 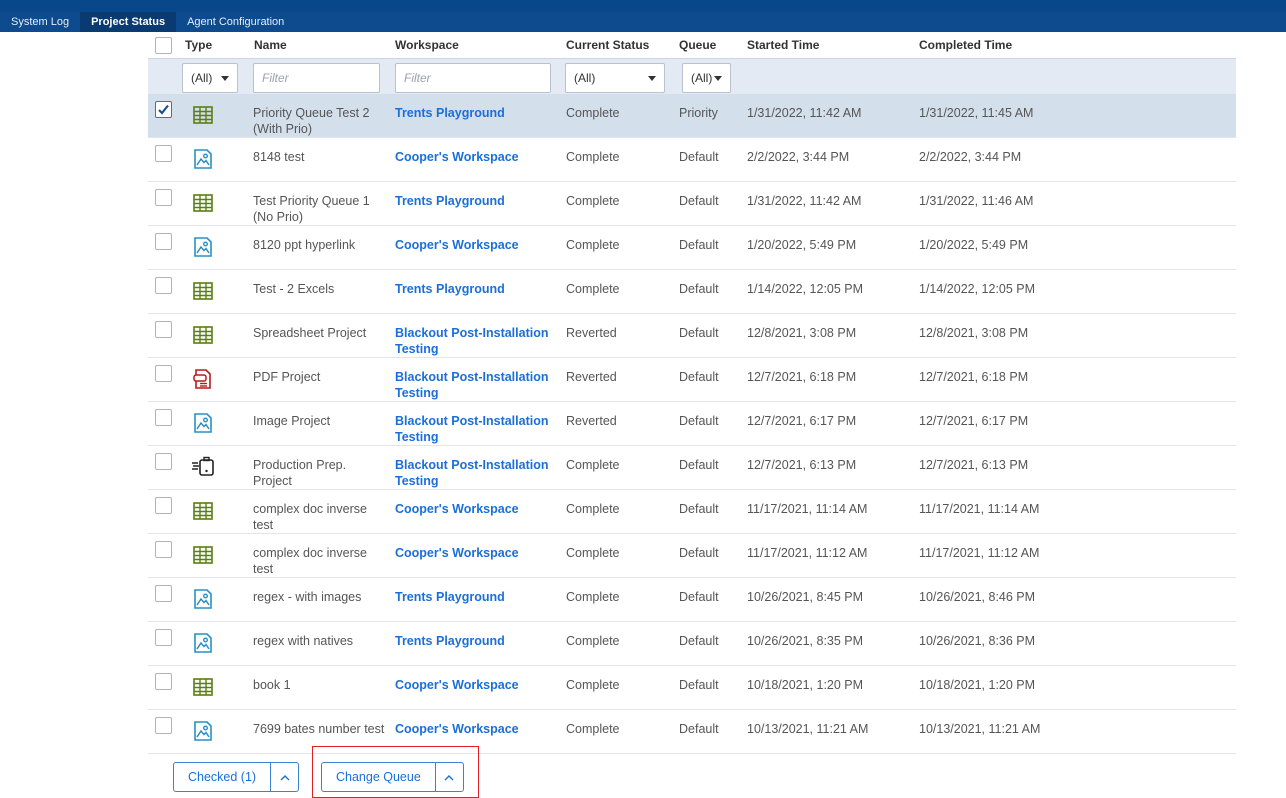 I want to click on highlight-annotation, so click(x=395, y=772).